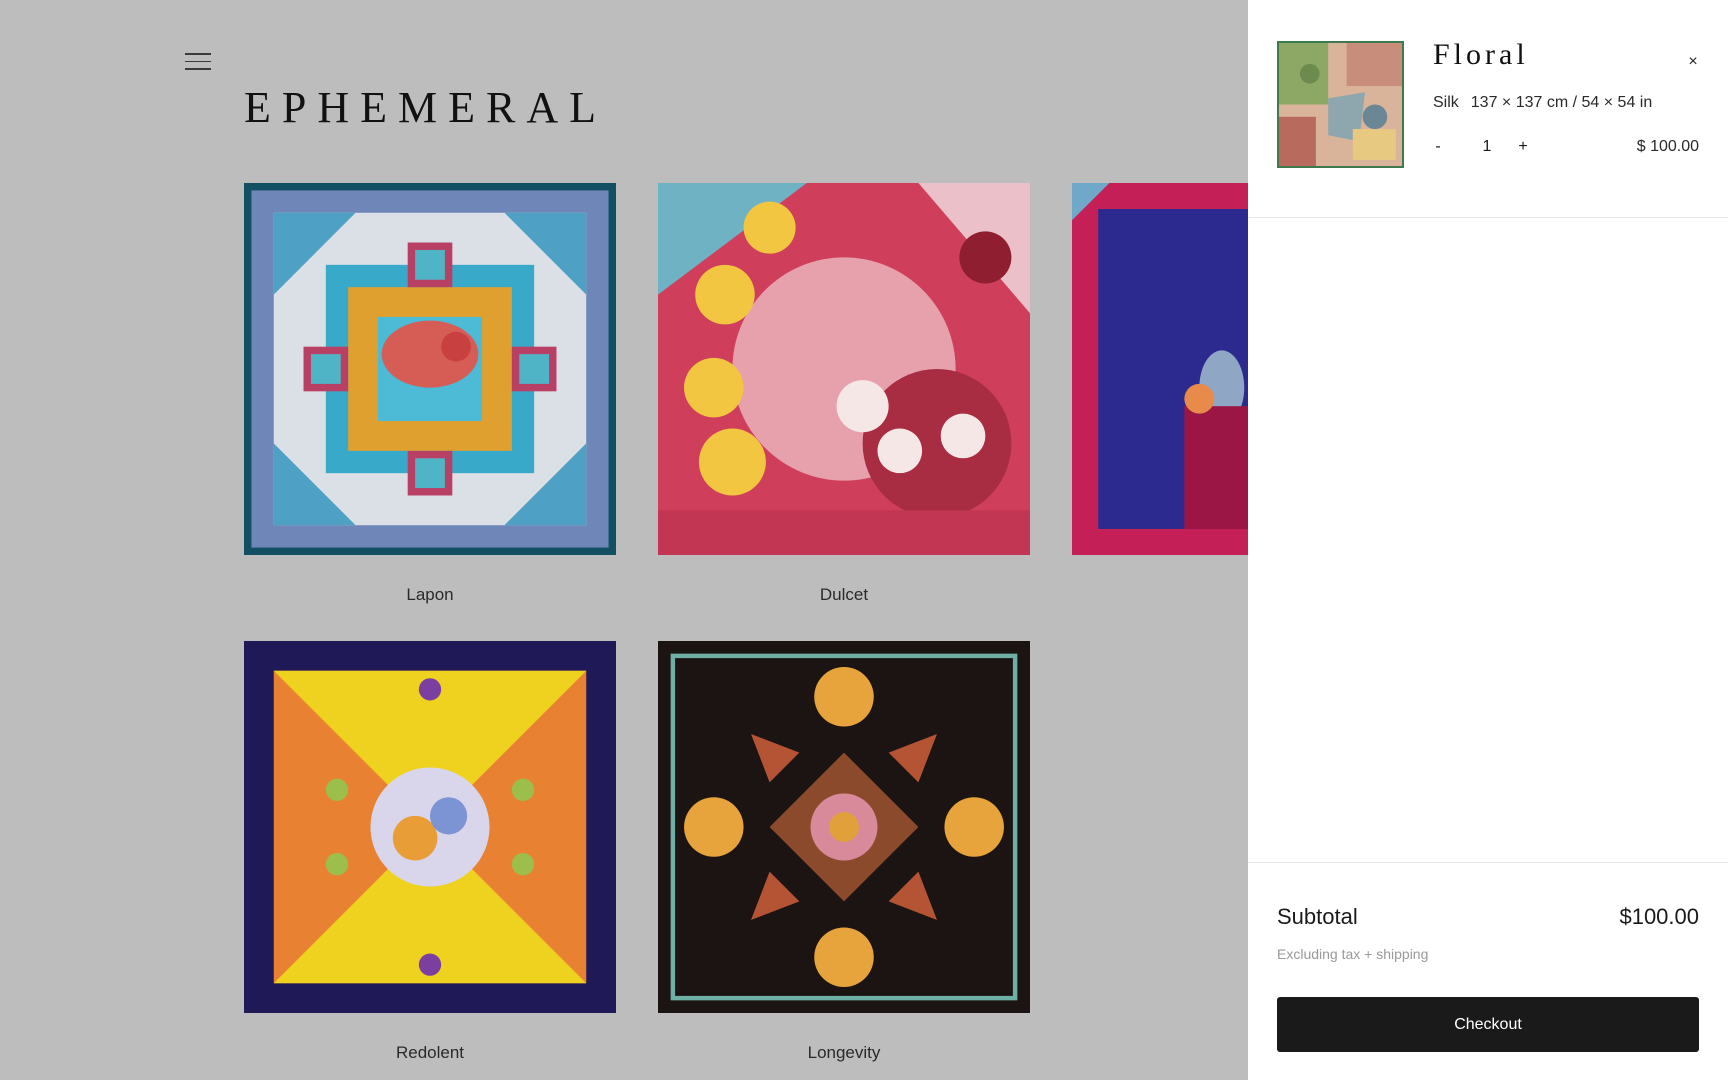 The height and width of the screenshot is (1080, 1728). Describe the element at coordinates (1446, 102) in the screenshot. I see `cart-item-material: Silk` at that location.